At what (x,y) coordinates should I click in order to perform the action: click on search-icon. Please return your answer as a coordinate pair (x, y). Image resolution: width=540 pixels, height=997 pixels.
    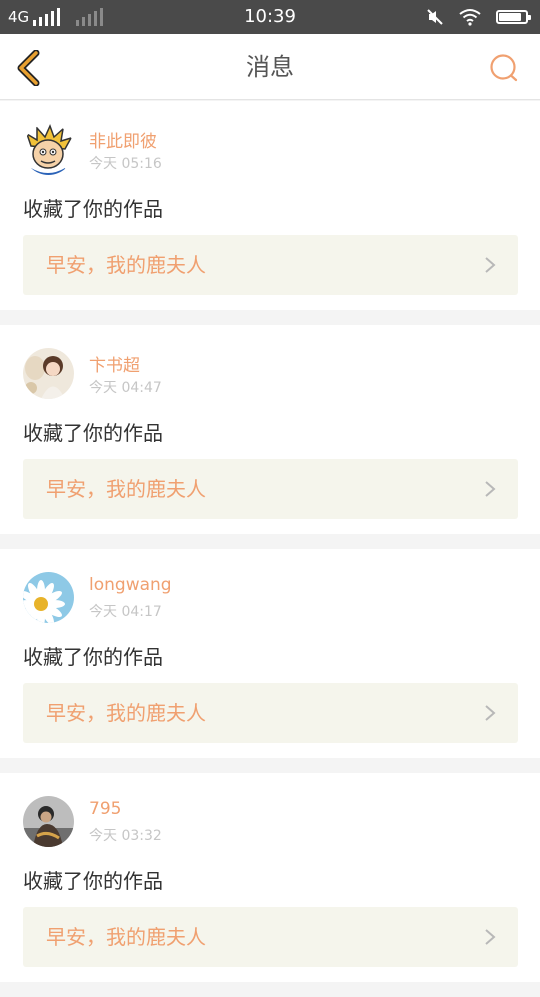
    Looking at the image, I should click on (504, 68).